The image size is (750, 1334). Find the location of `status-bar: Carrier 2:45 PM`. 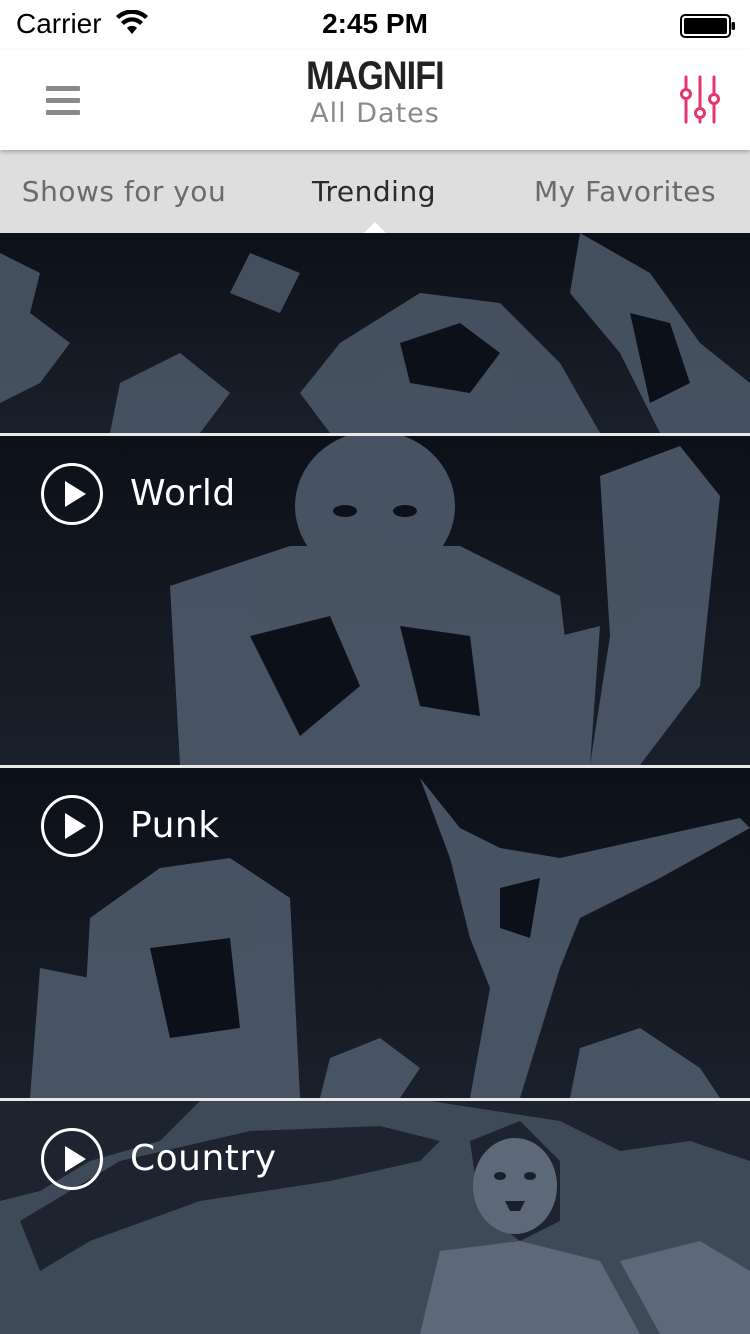

status-bar: Carrier 2:45 PM is located at coordinates (375, 25).